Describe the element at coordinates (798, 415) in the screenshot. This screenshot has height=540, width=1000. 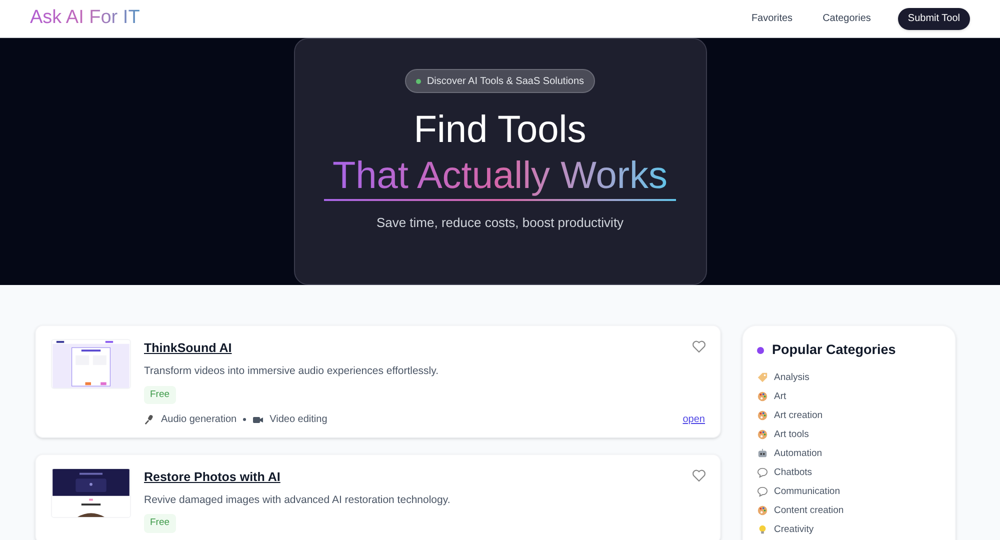
I see `category-link: Art creation` at that location.